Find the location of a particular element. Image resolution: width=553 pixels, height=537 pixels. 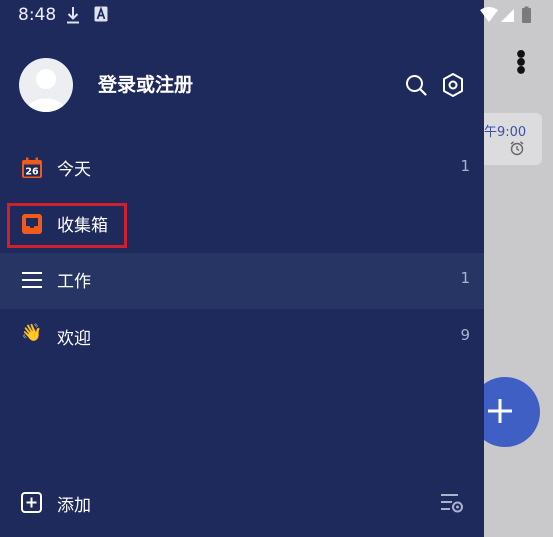

sidebar-item-work: 工作 1 is located at coordinates (242, 281).